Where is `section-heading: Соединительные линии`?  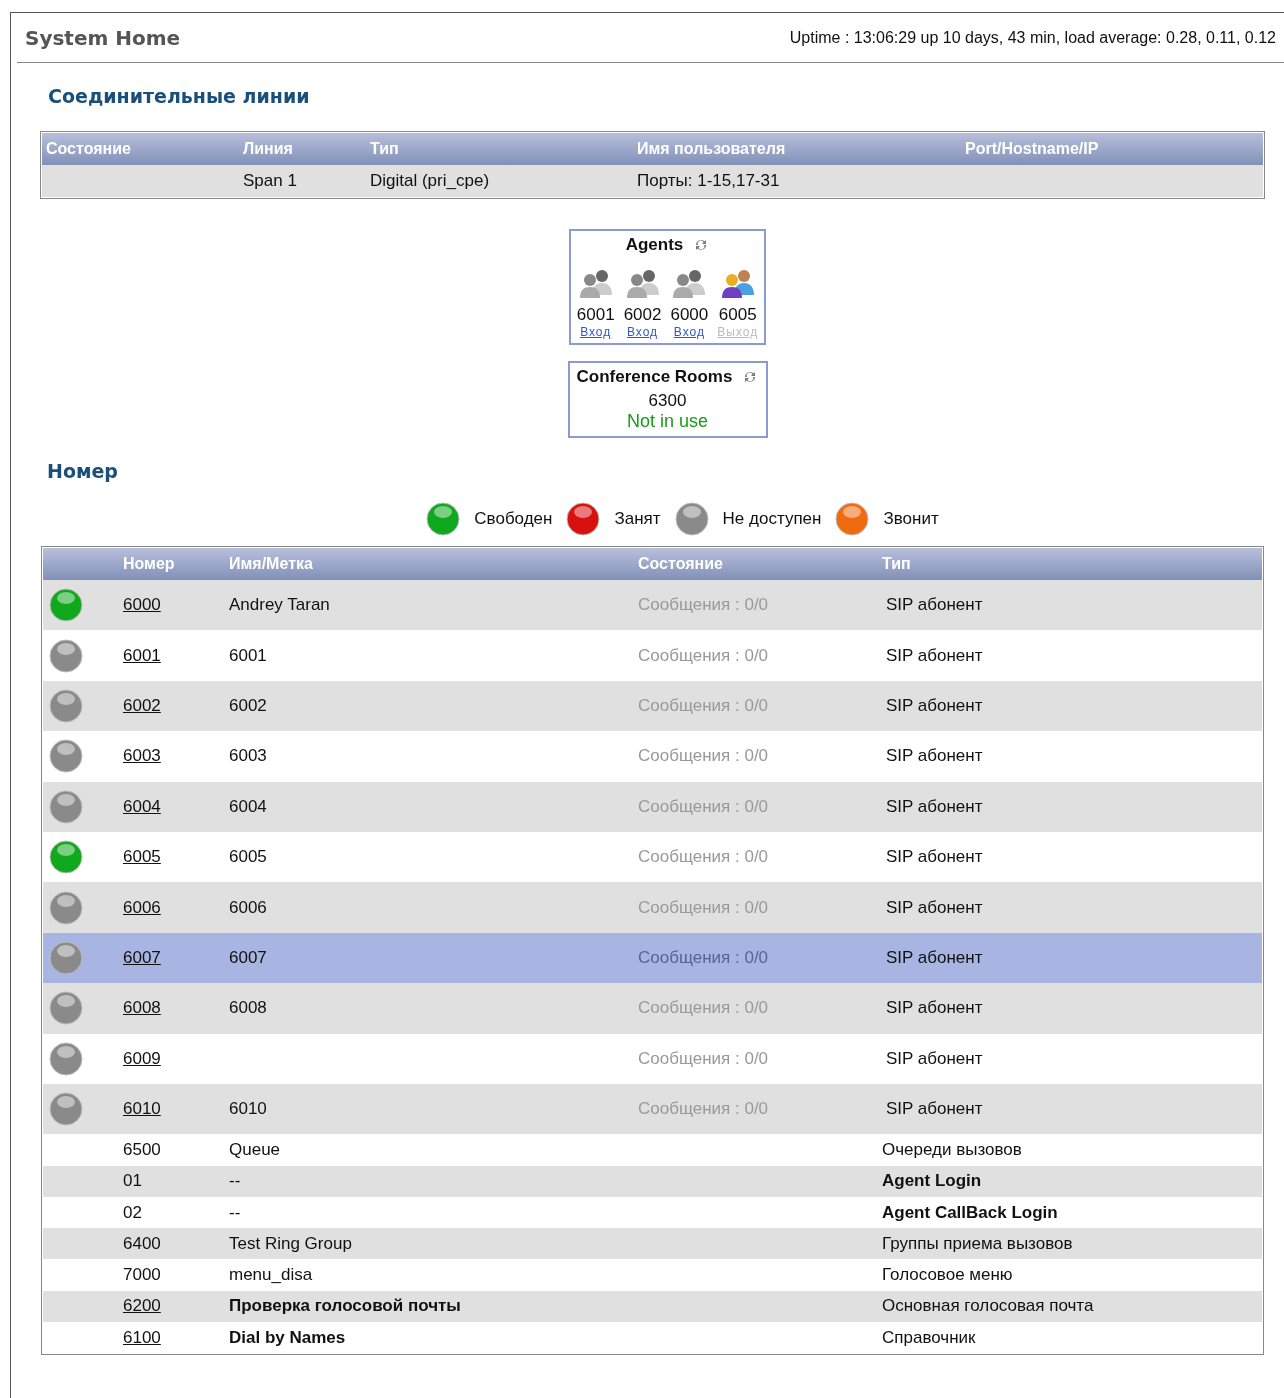 section-heading: Соединительные линии is located at coordinates (179, 96).